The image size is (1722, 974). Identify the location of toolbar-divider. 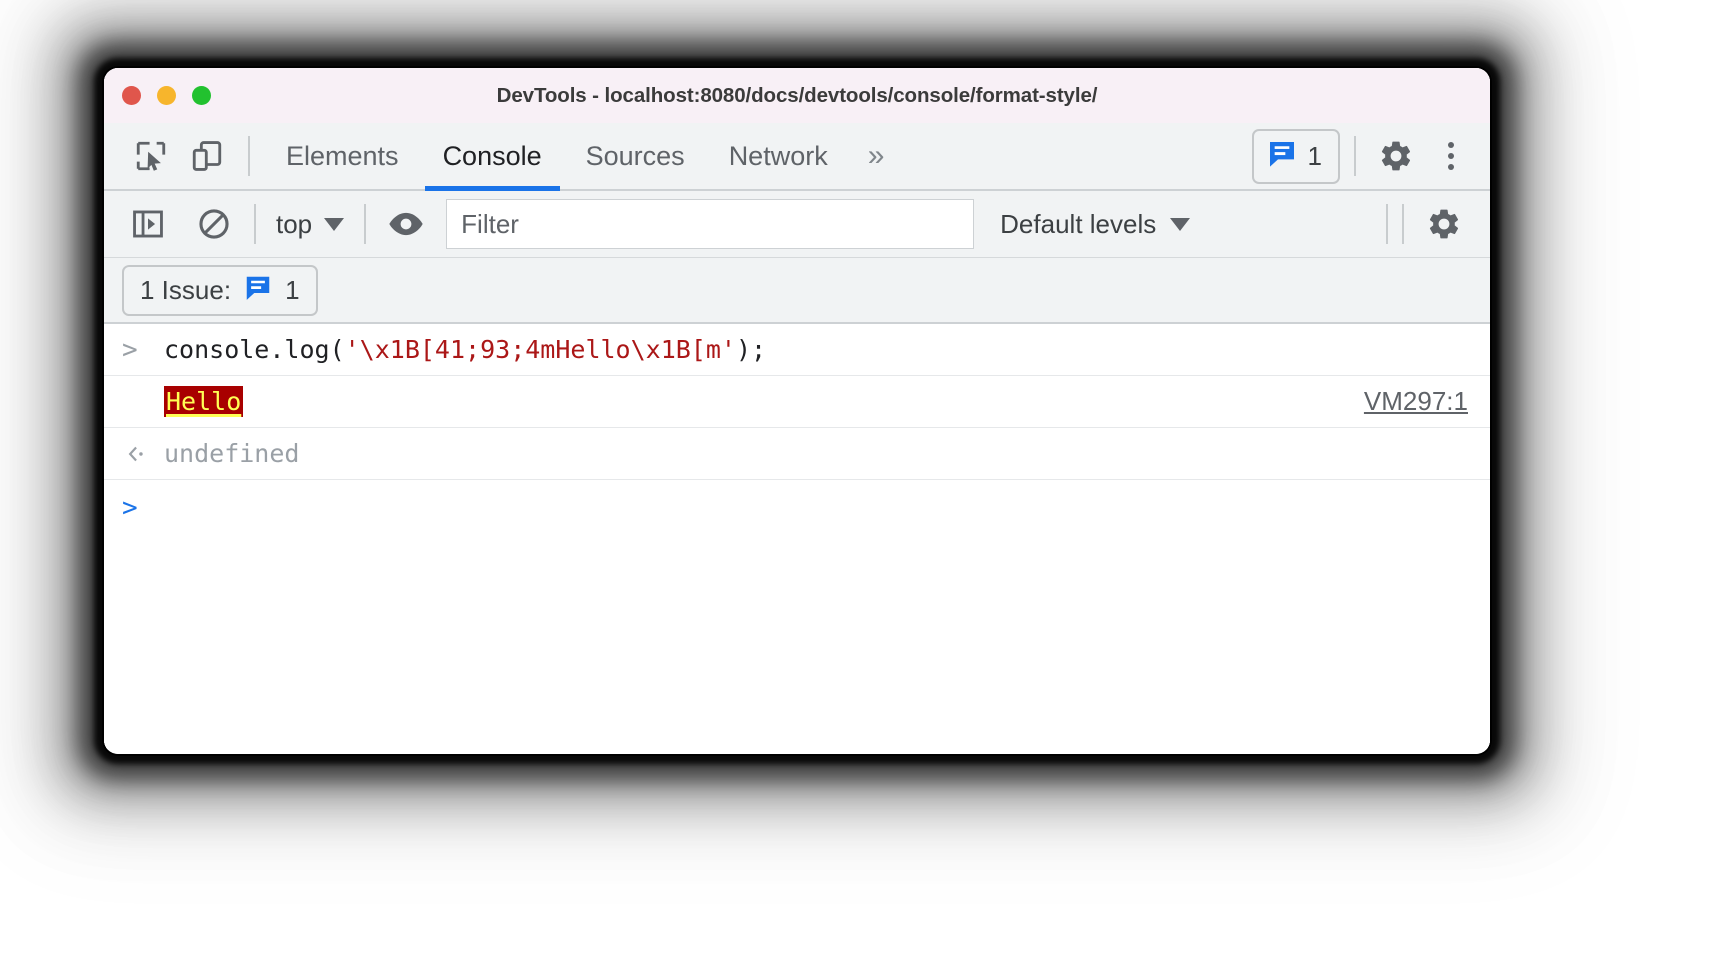
(249, 156).